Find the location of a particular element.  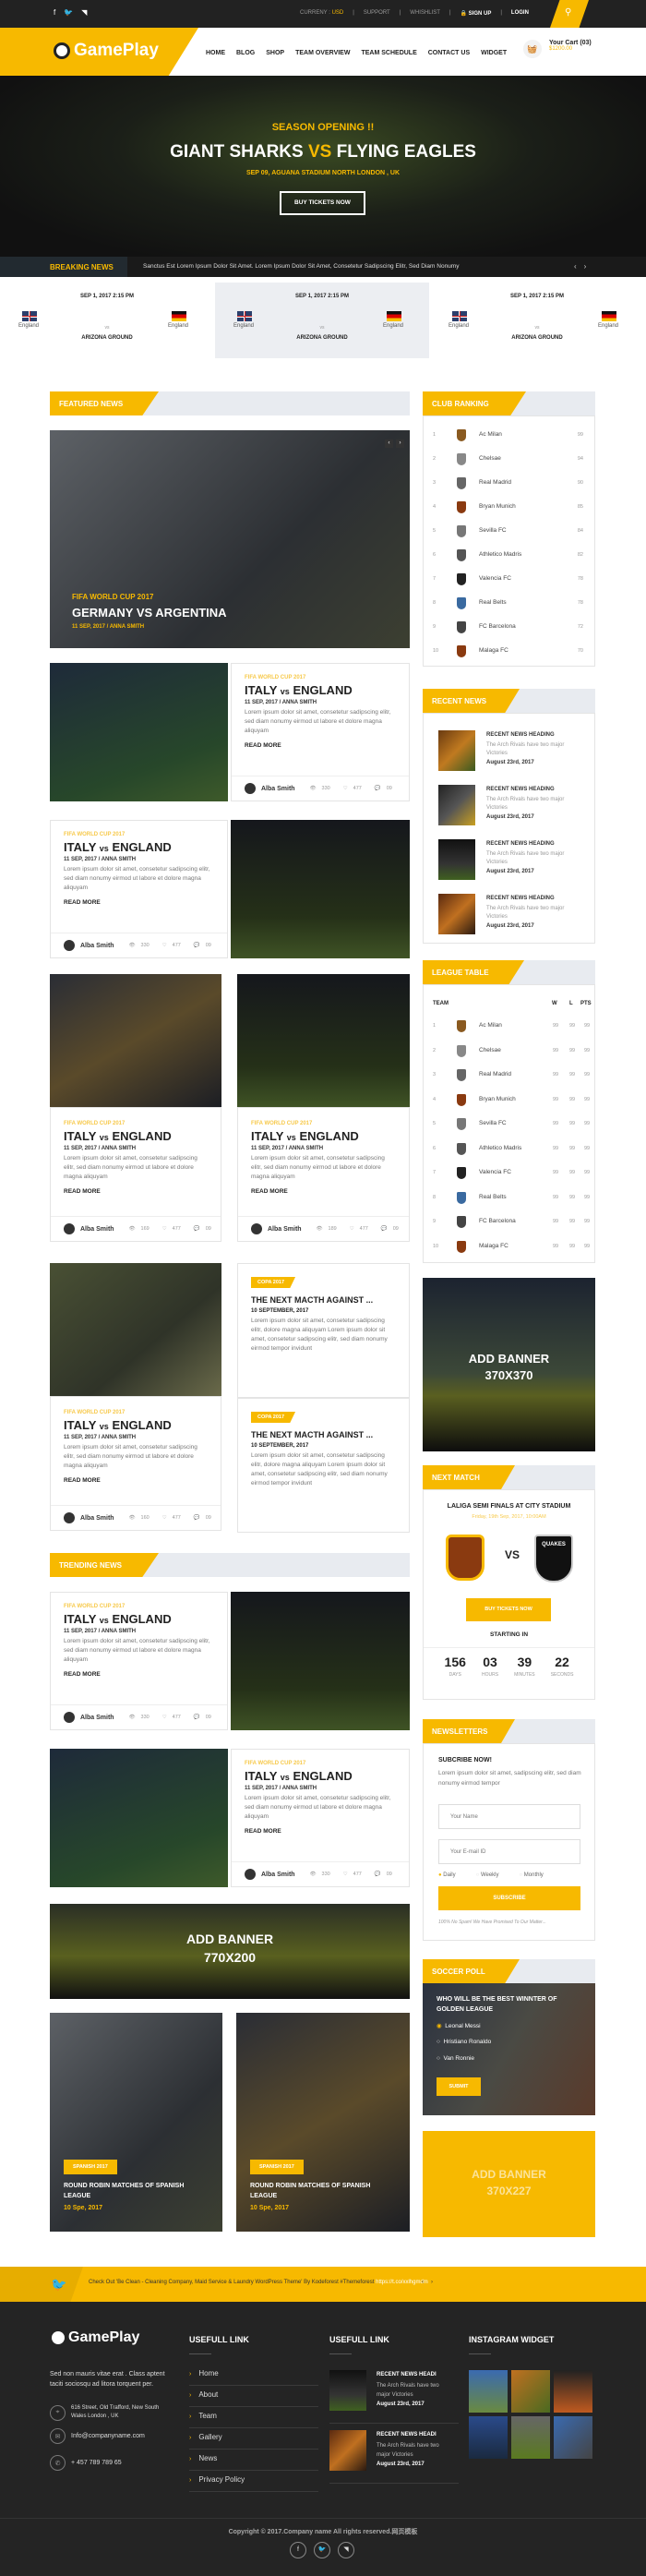

footer-link: › About is located at coordinates (253, 2396).